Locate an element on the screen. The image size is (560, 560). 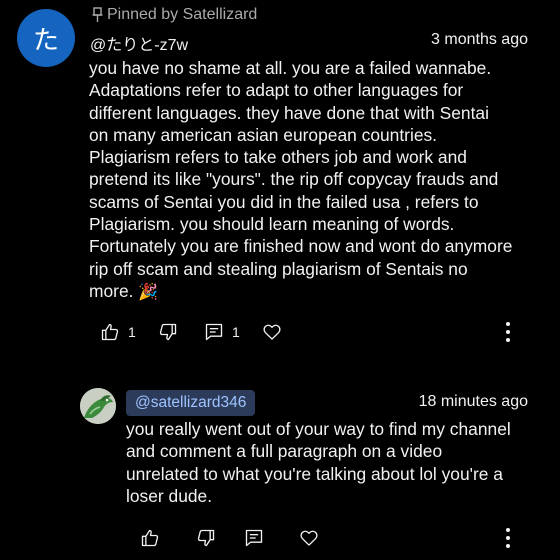
reply-button: 1 is located at coordinates (222, 332).